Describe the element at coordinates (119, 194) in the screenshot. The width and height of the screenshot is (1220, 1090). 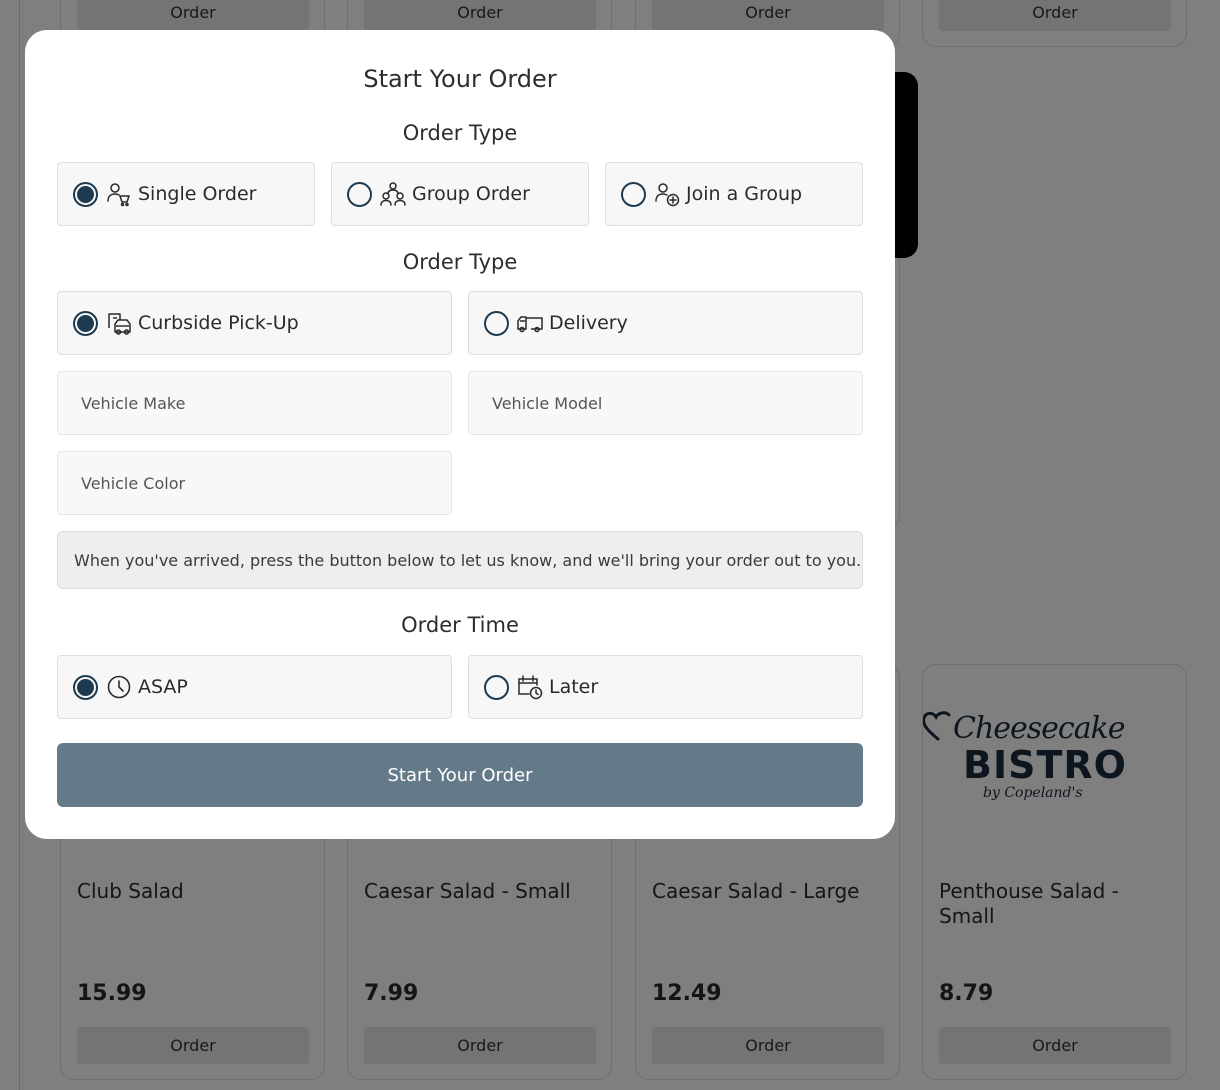
I see `single-person-icon` at that location.